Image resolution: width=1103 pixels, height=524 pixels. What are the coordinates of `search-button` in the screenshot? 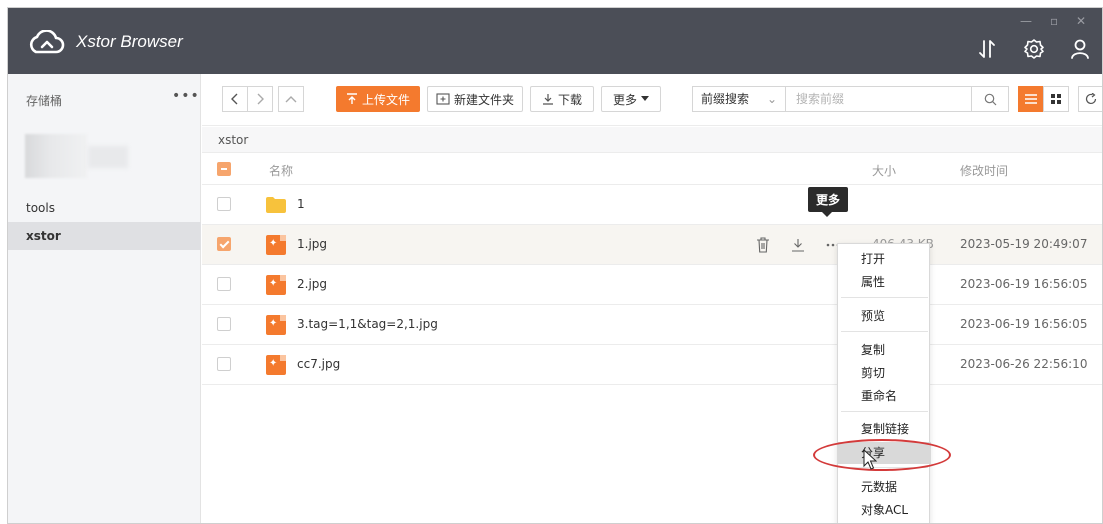 It's located at (990, 99).